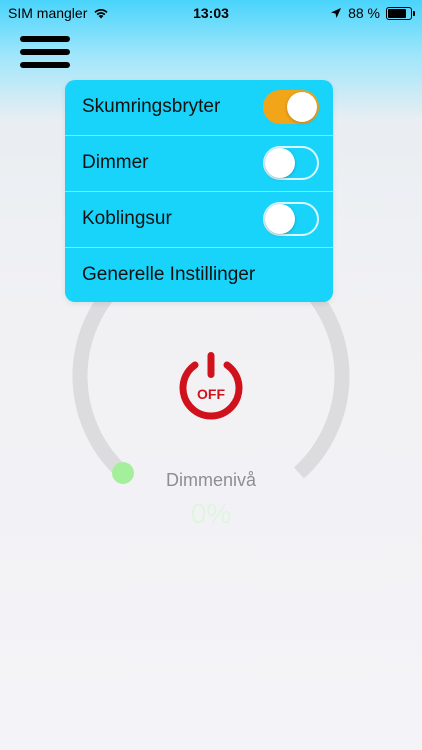 This screenshot has height=750, width=422. What do you see at coordinates (211, 13) in the screenshot?
I see `status-bar: SIM mangler 13:03 88 %` at bounding box center [211, 13].